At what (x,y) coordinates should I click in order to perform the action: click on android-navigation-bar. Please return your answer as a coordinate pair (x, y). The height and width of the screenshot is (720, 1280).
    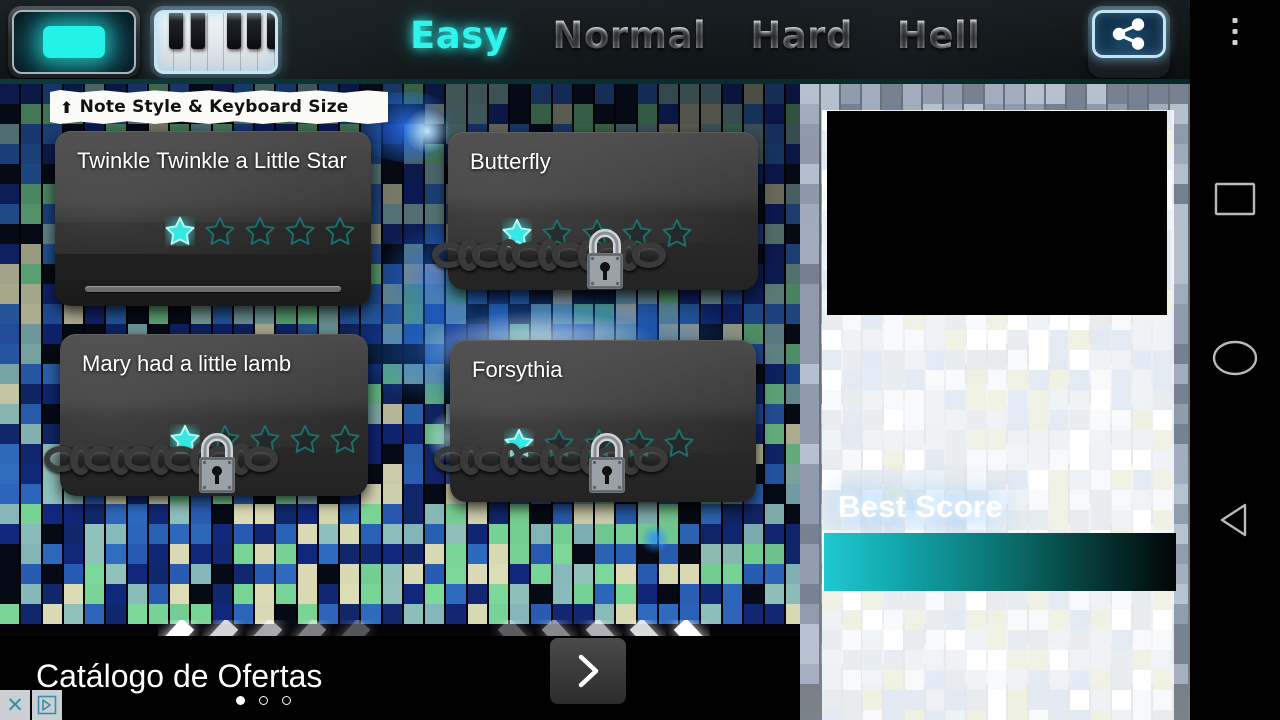
    Looking at the image, I should click on (1235, 360).